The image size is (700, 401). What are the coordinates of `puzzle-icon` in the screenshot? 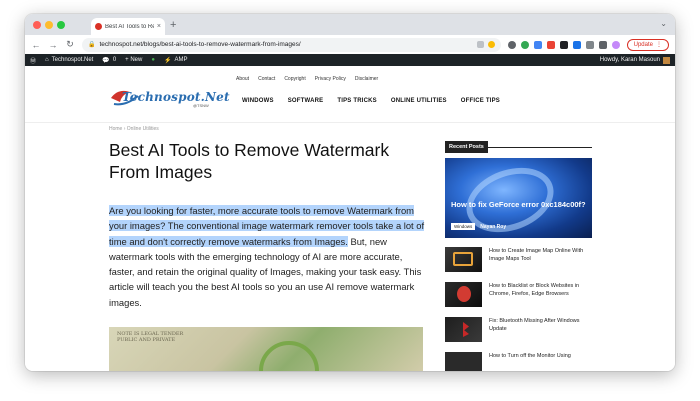 It's located at (589, 44).